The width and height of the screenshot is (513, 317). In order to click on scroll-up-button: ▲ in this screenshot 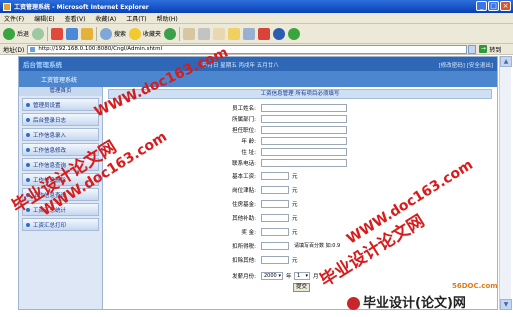, I will do `click(506, 61)`.